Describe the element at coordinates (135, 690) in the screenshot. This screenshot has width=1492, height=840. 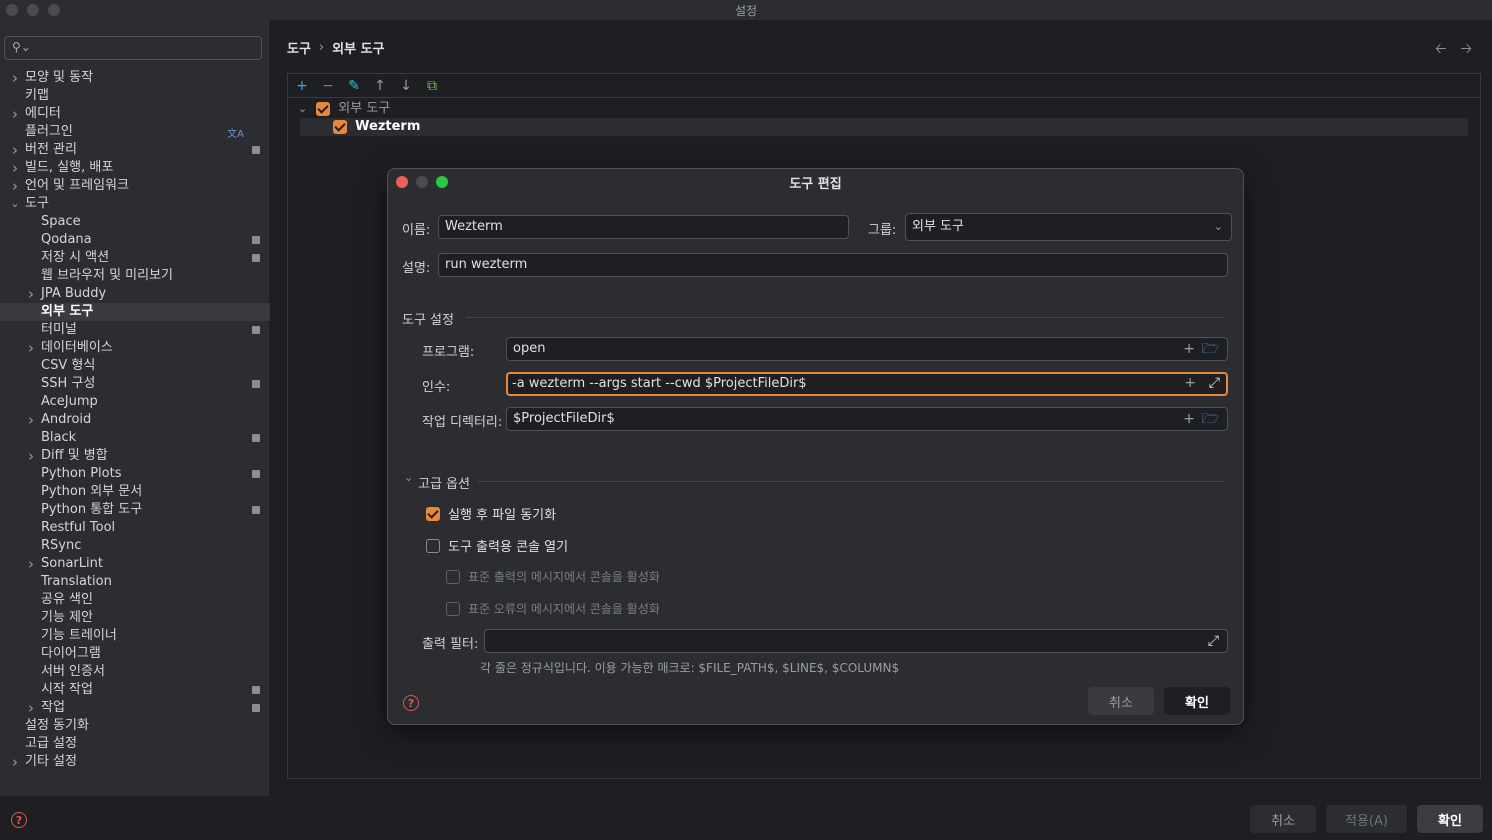
I see `sidebar-item: 시작 작업` at that location.